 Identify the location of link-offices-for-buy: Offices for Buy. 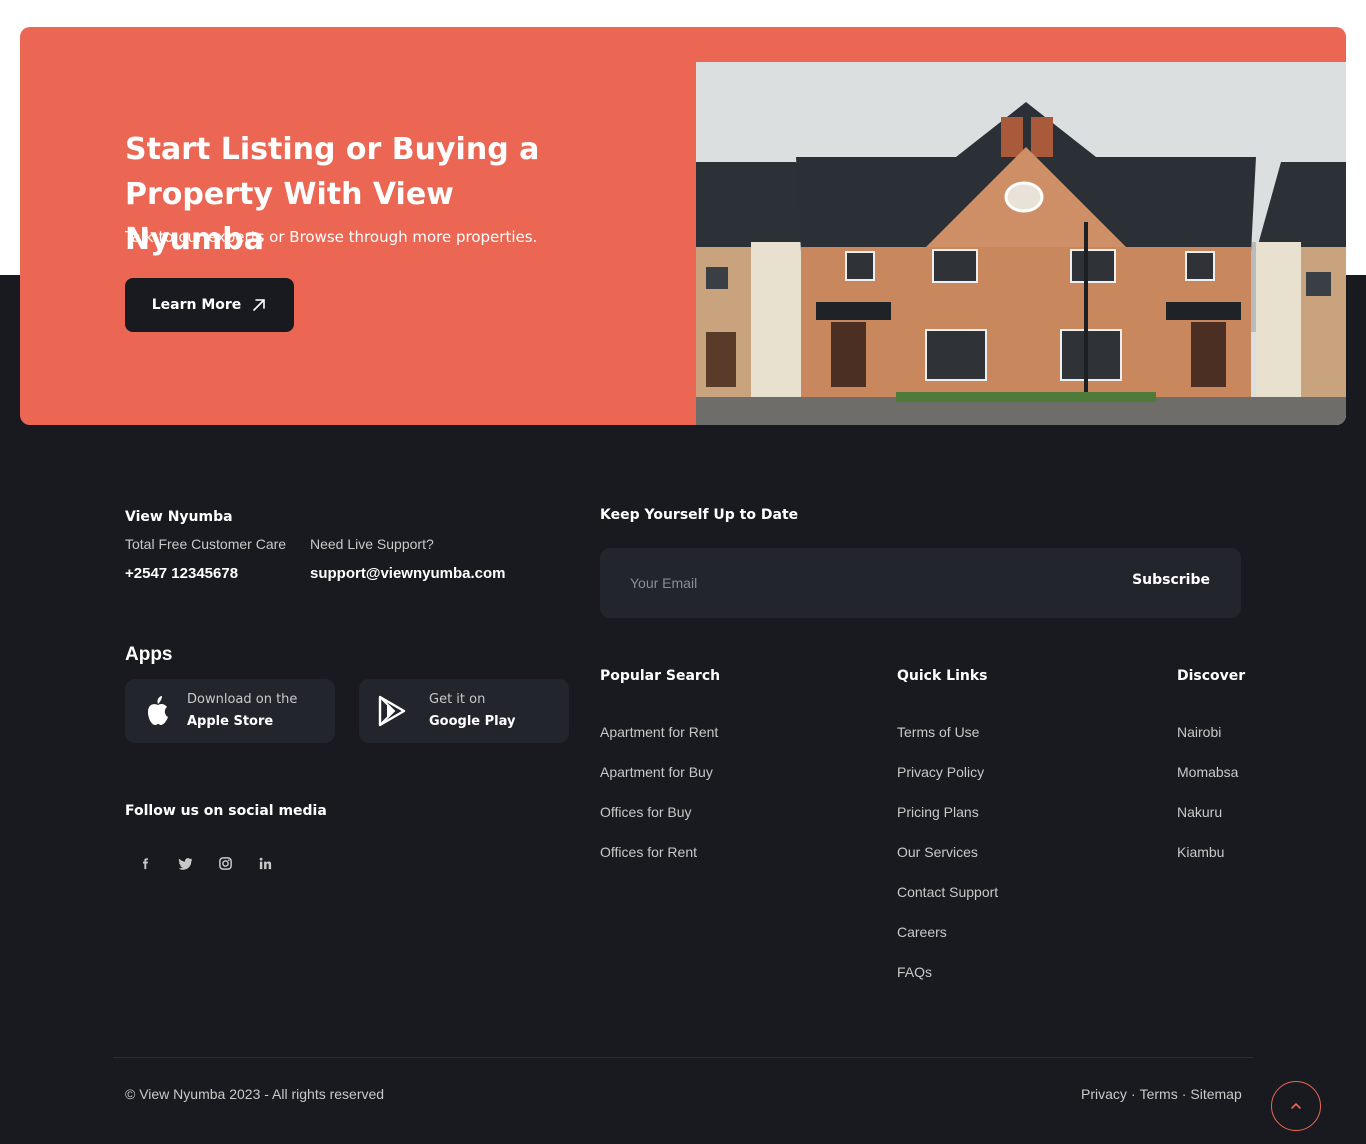
(659, 824).